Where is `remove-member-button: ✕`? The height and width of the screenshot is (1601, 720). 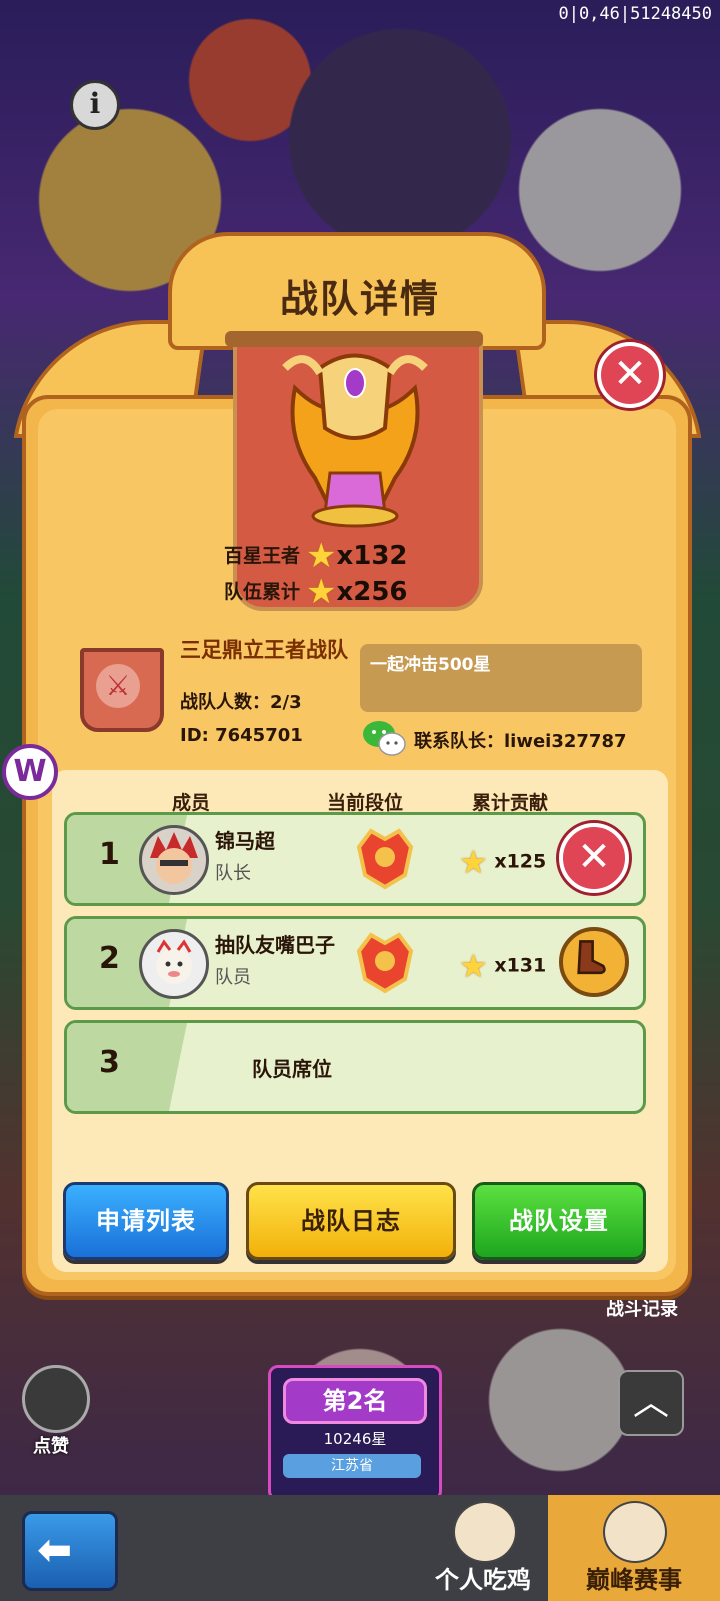 remove-member-button: ✕ is located at coordinates (594, 858).